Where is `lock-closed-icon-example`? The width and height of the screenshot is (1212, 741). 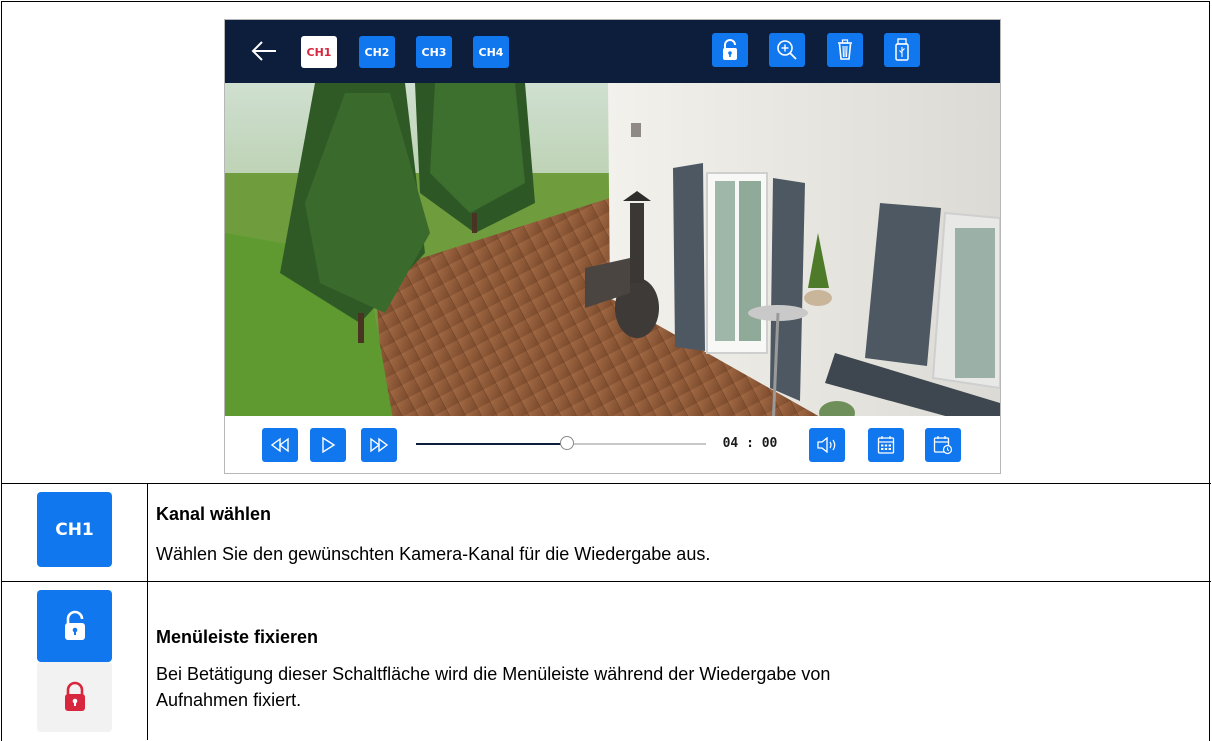 lock-closed-icon-example is located at coordinates (74, 697).